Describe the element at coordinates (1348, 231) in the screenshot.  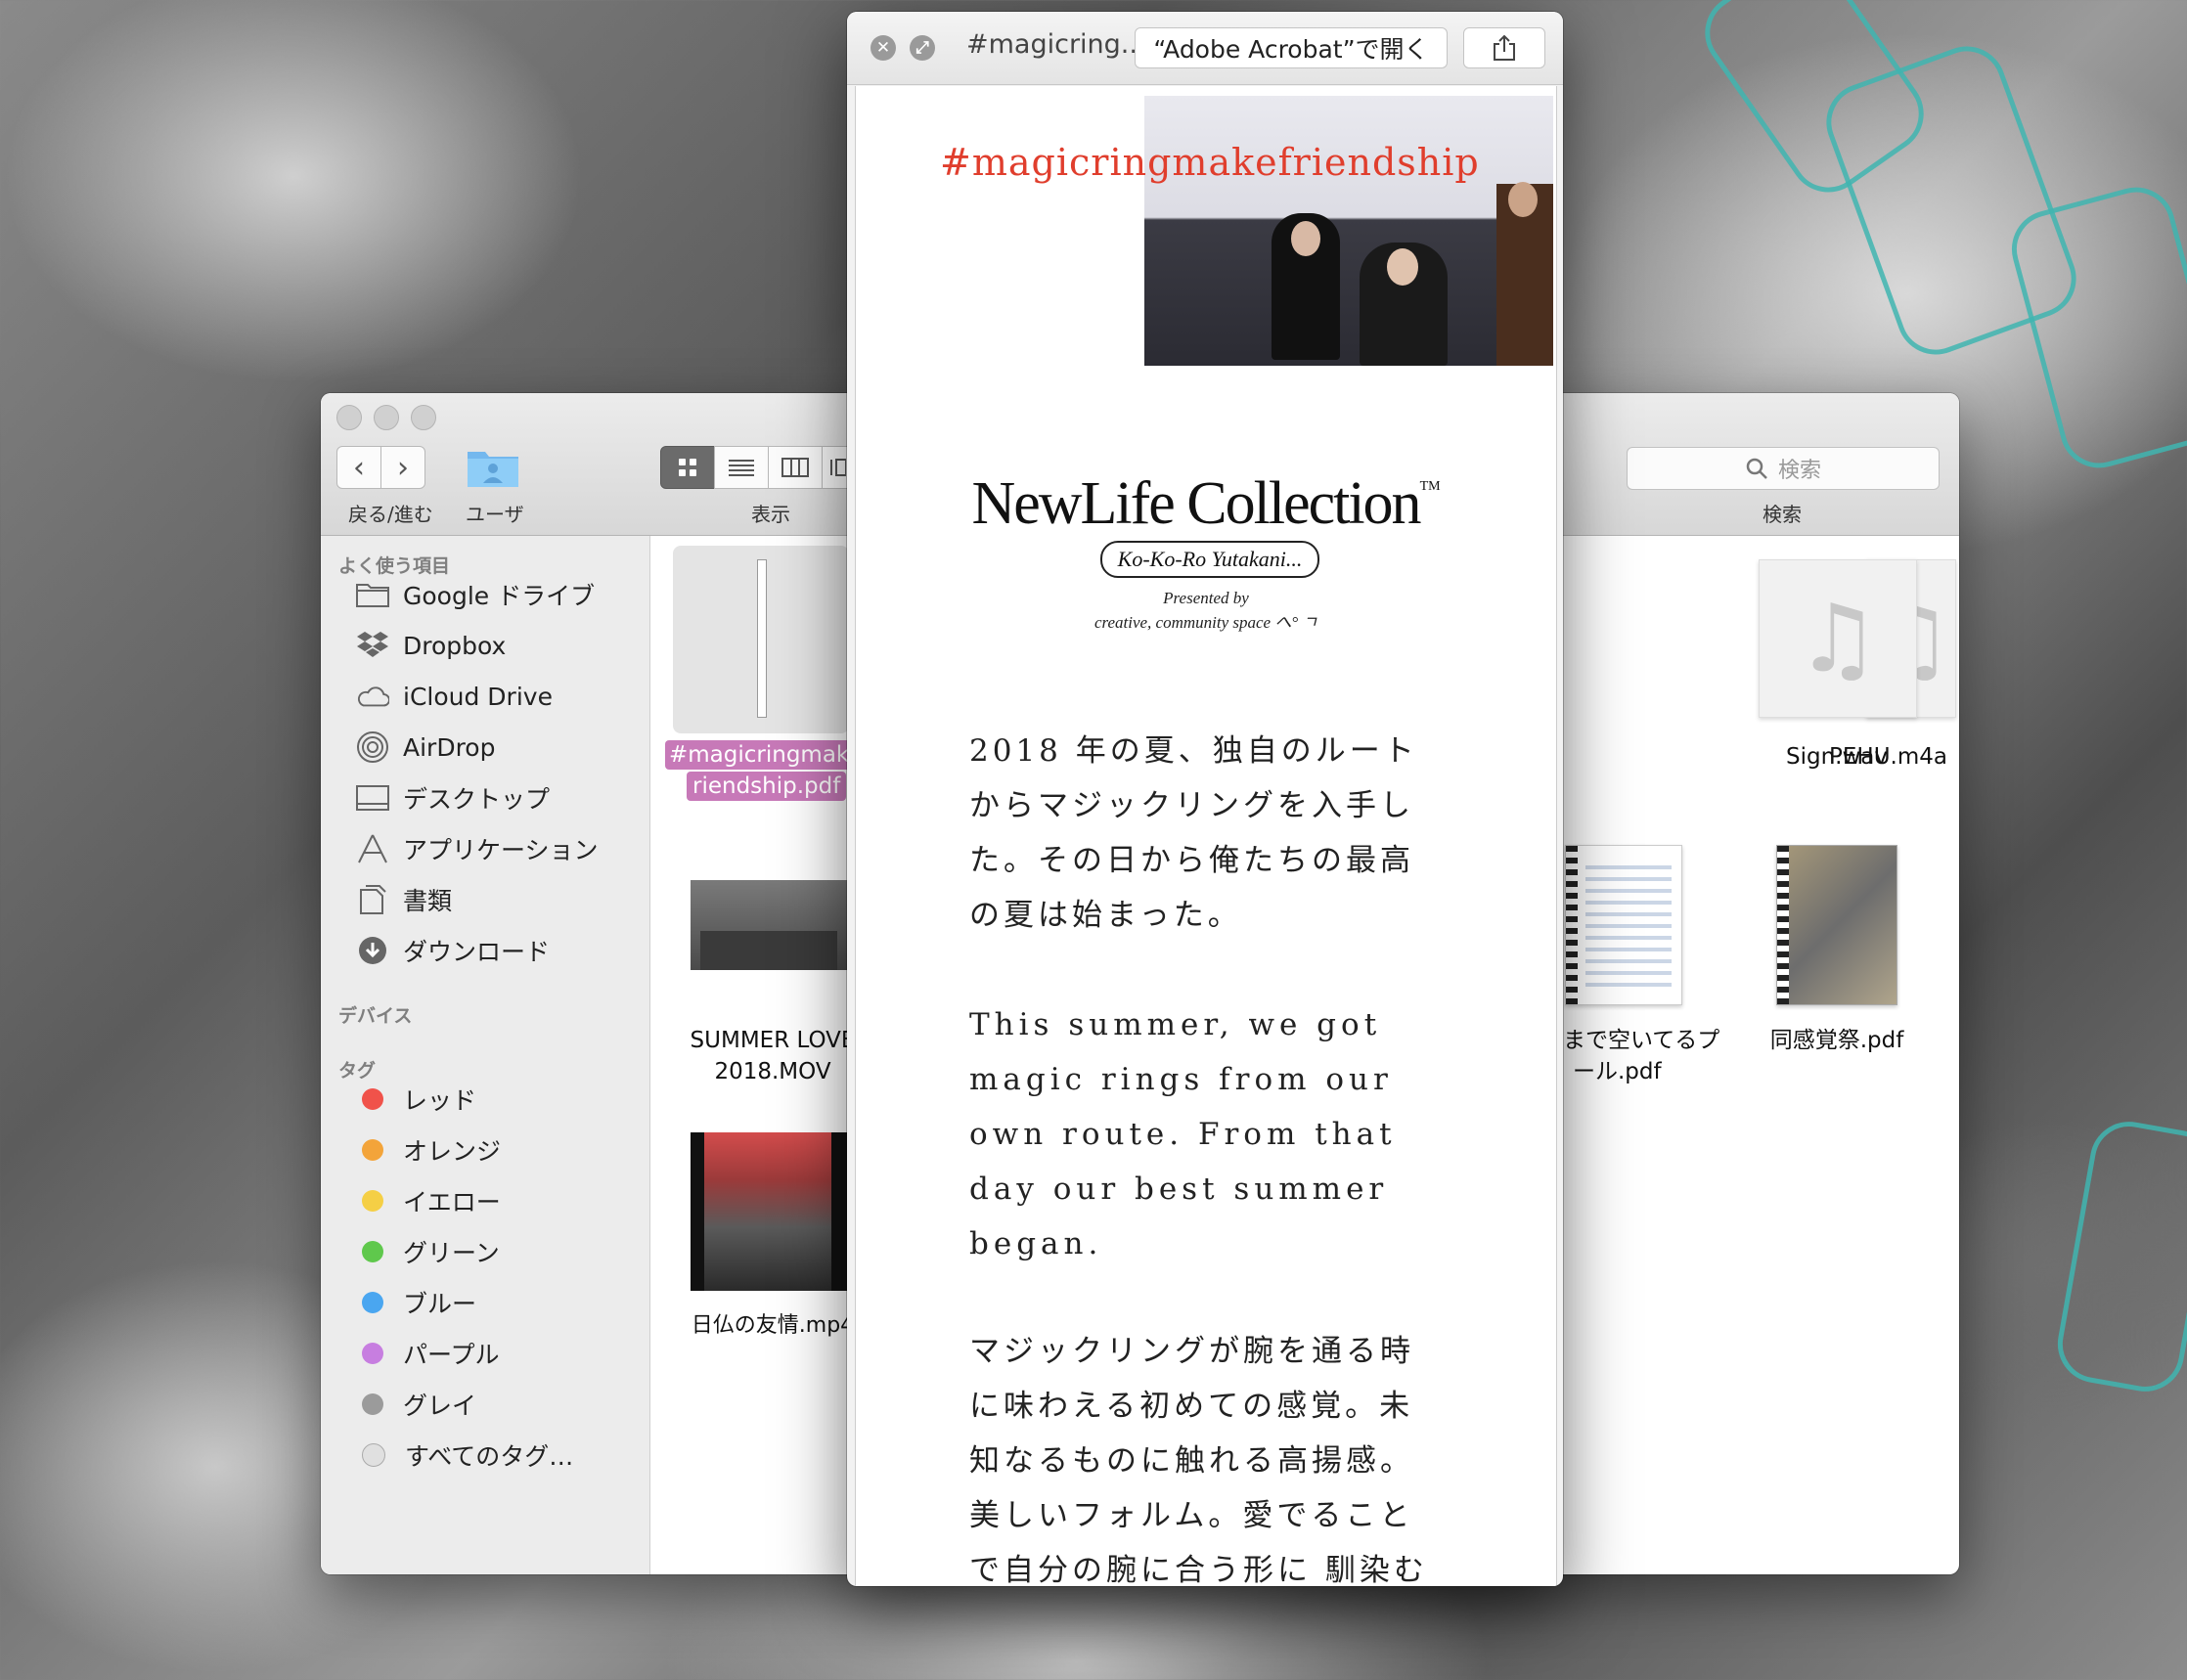
I see `header-photo` at that location.